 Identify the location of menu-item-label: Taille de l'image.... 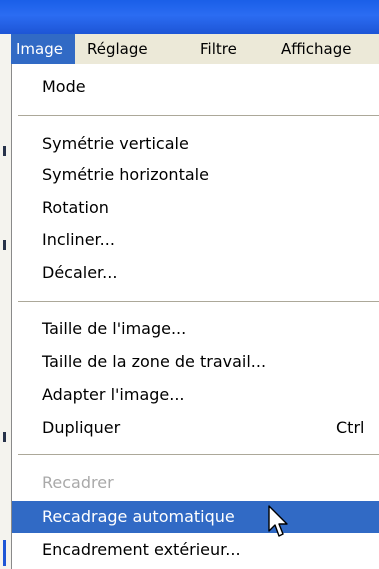
(114, 328).